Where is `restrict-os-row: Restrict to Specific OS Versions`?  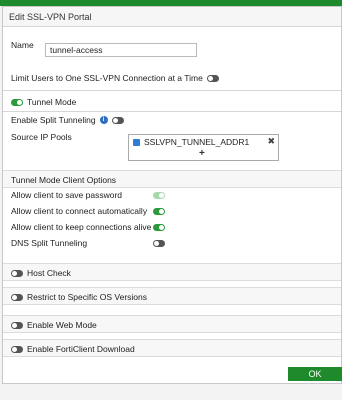 restrict-os-row: Restrict to Specific OS Versions is located at coordinates (79, 297).